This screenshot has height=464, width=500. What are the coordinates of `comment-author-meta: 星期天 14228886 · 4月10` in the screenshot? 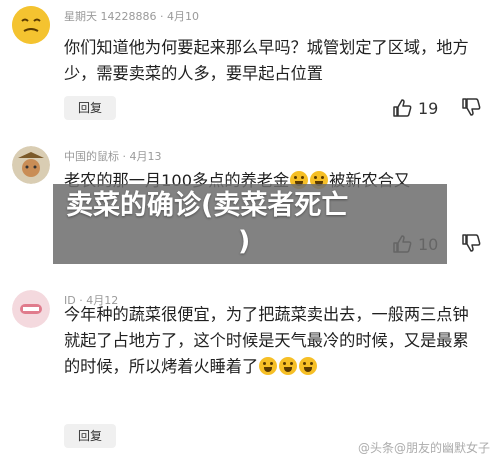 It's located at (131, 16).